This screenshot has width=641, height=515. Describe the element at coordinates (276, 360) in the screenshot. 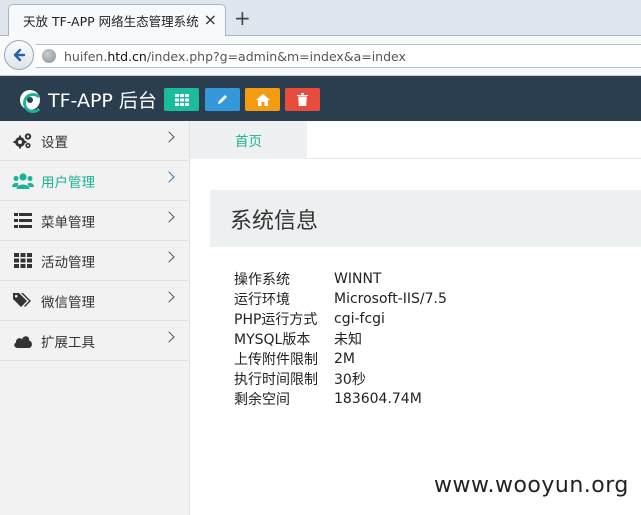

I see `info-key: 上传附件限制` at that location.